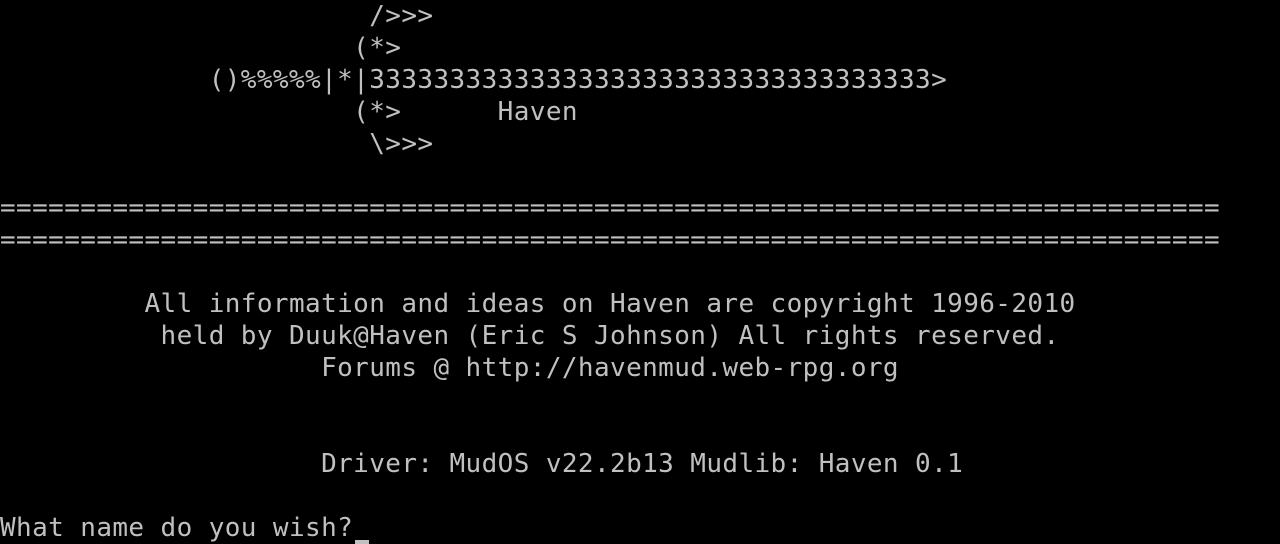  What do you see at coordinates (201, 48) in the screenshot?
I see `banner-art-line-2: (*>` at bounding box center [201, 48].